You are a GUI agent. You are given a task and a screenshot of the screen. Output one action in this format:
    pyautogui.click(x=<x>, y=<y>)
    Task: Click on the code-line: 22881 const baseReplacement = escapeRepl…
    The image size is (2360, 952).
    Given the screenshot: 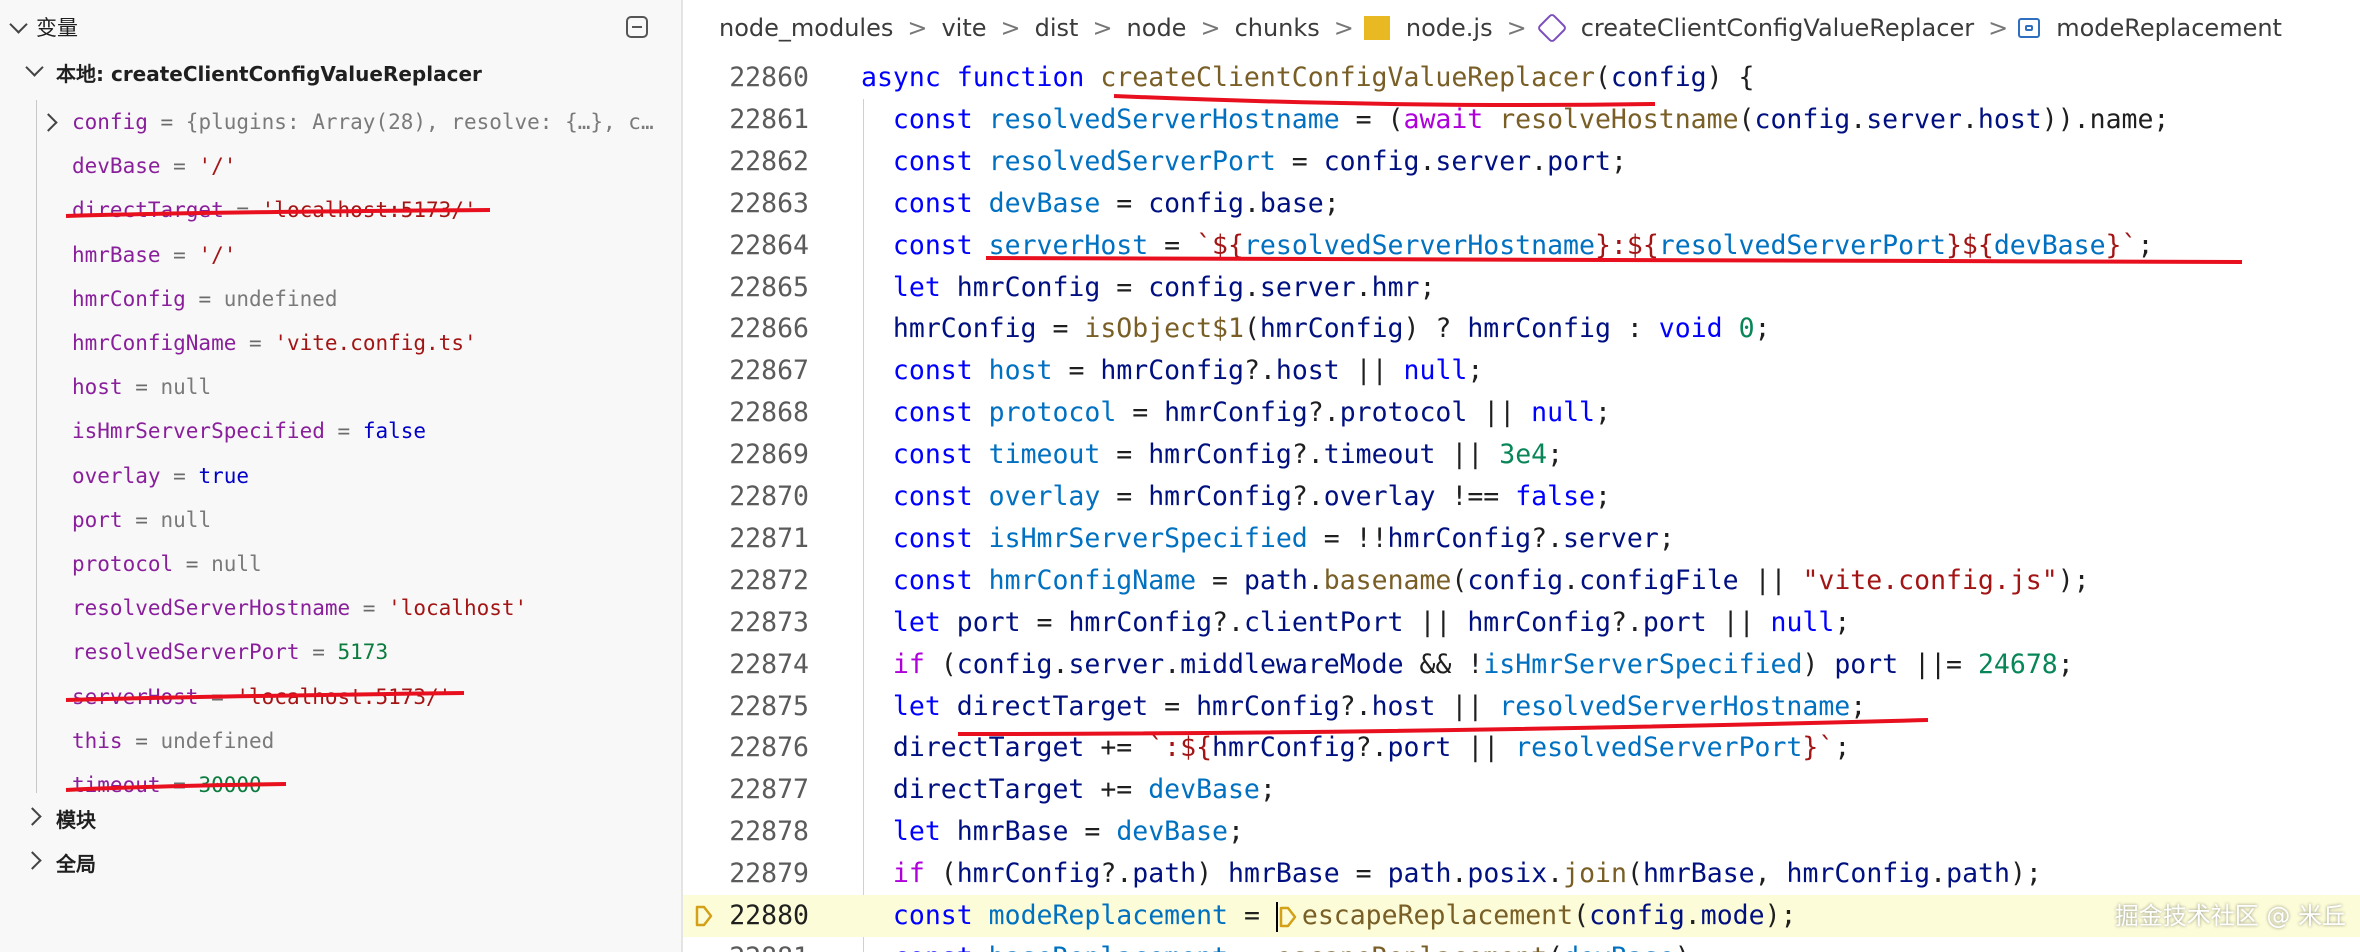 What is the action you would take?
    pyautogui.click(x=1521, y=944)
    